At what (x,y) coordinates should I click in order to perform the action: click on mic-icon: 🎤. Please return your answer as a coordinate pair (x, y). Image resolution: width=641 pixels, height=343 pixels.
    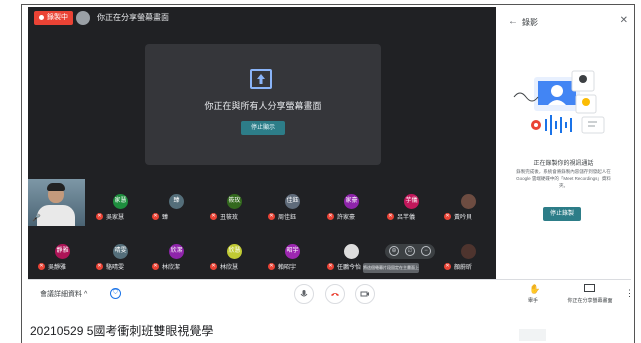
    Looking at the image, I should click on (36, 218).